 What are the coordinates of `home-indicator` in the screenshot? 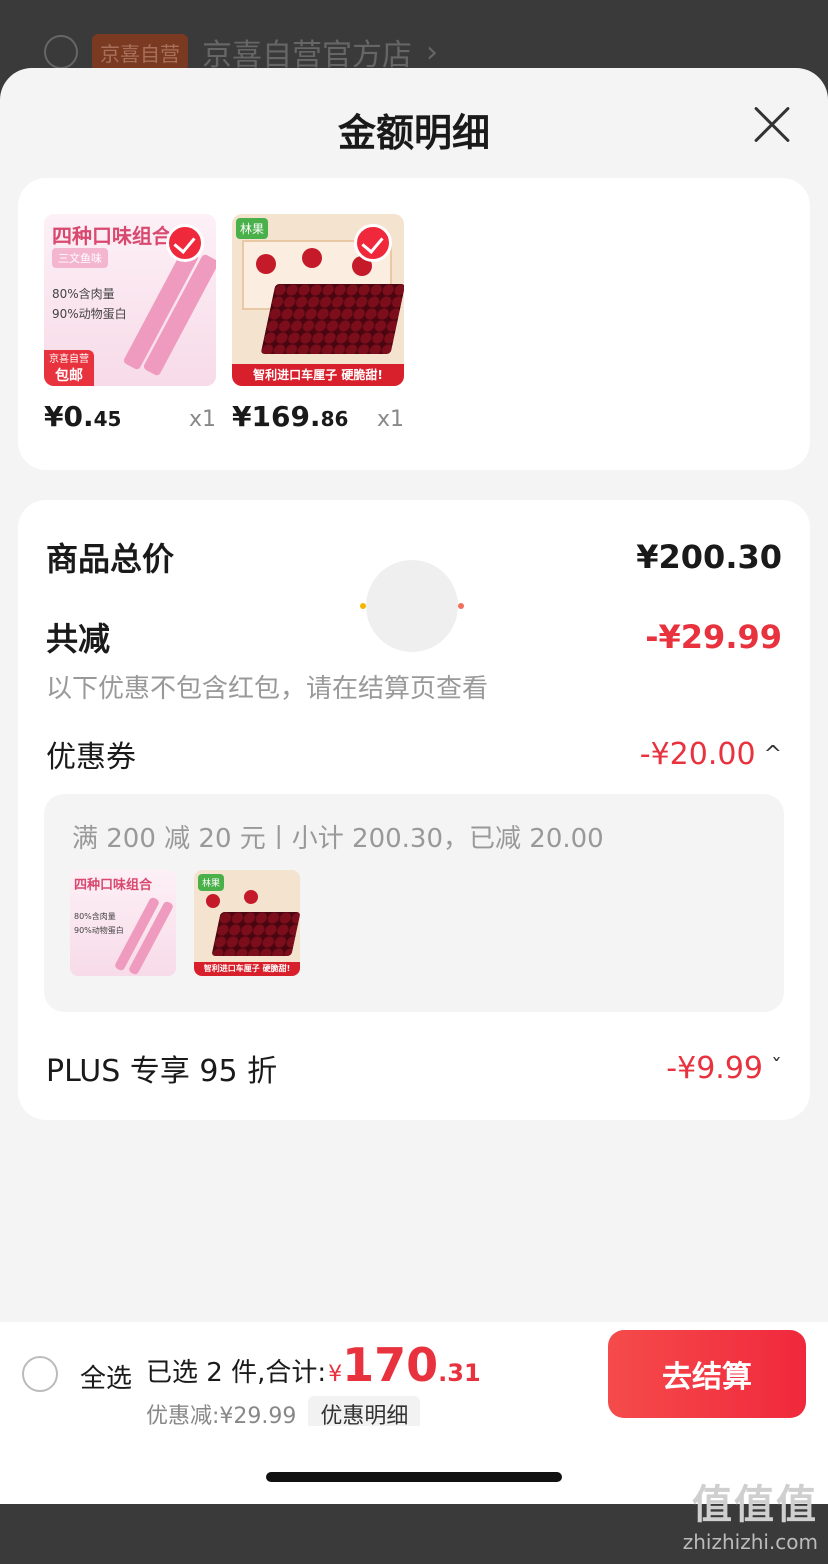 It's located at (414, 1477).